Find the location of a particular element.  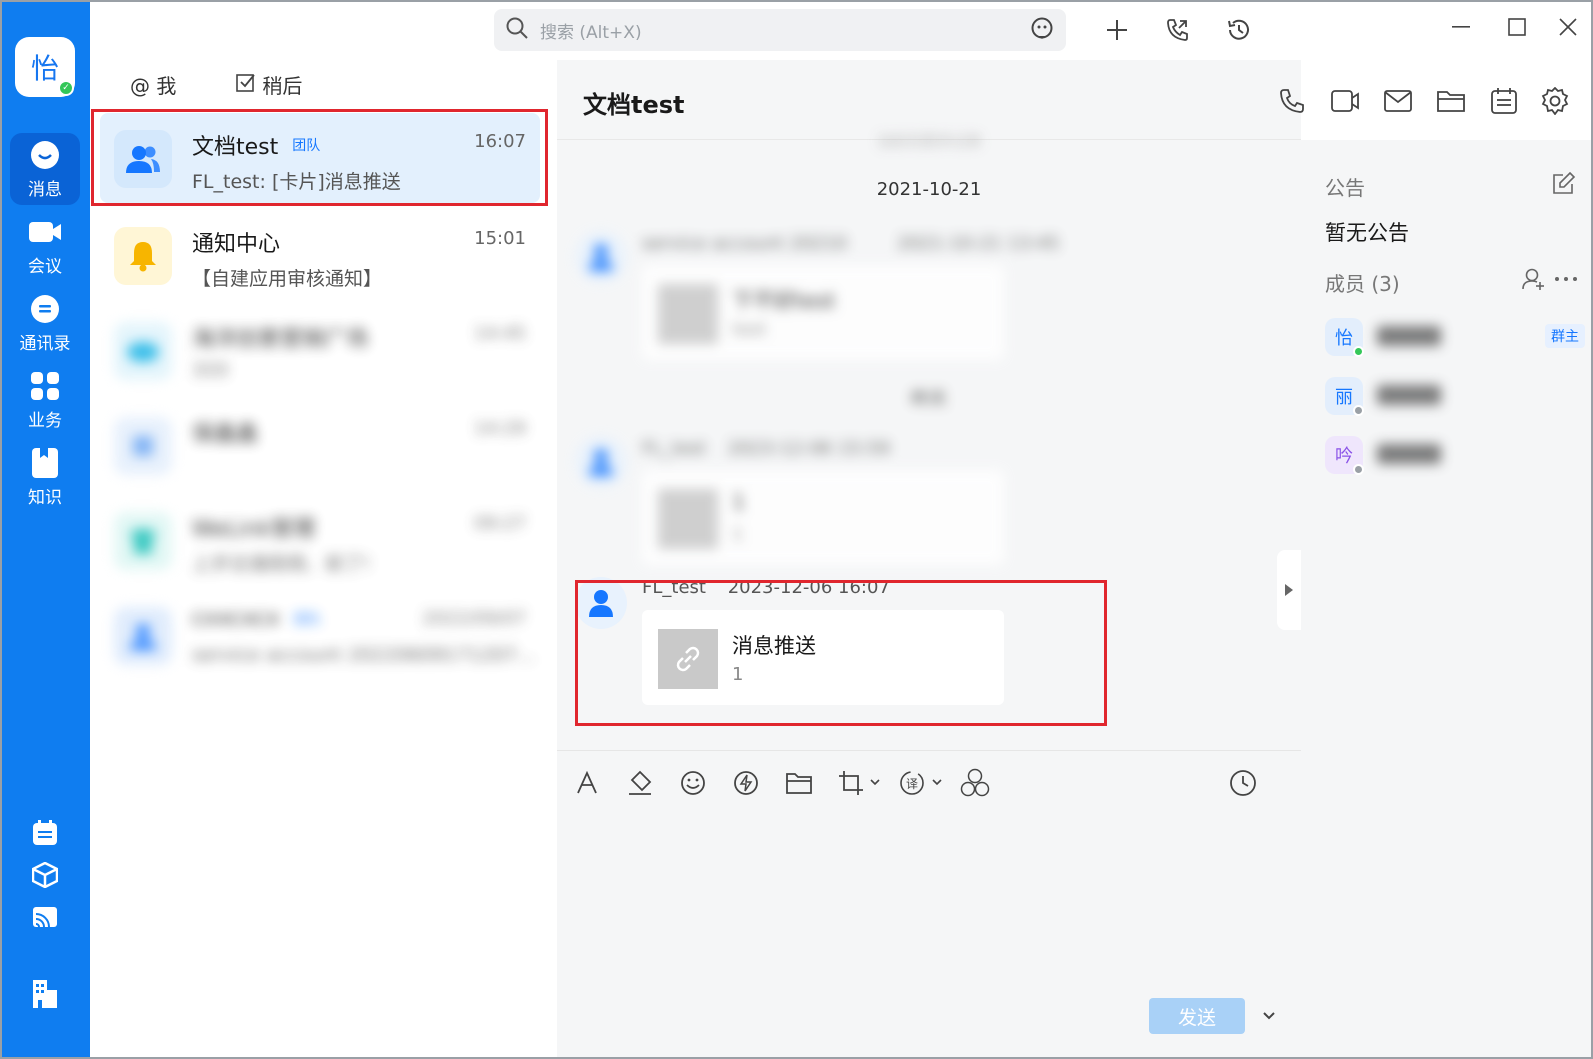

minimize-icon is located at coordinates (1461, 27).